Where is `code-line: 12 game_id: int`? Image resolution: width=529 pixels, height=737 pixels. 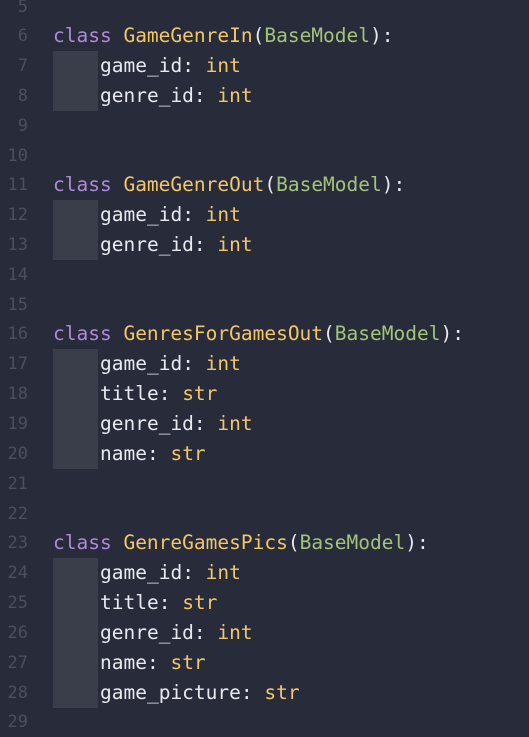
code-line: 12 game_id: int is located at coordinates (264, 215).